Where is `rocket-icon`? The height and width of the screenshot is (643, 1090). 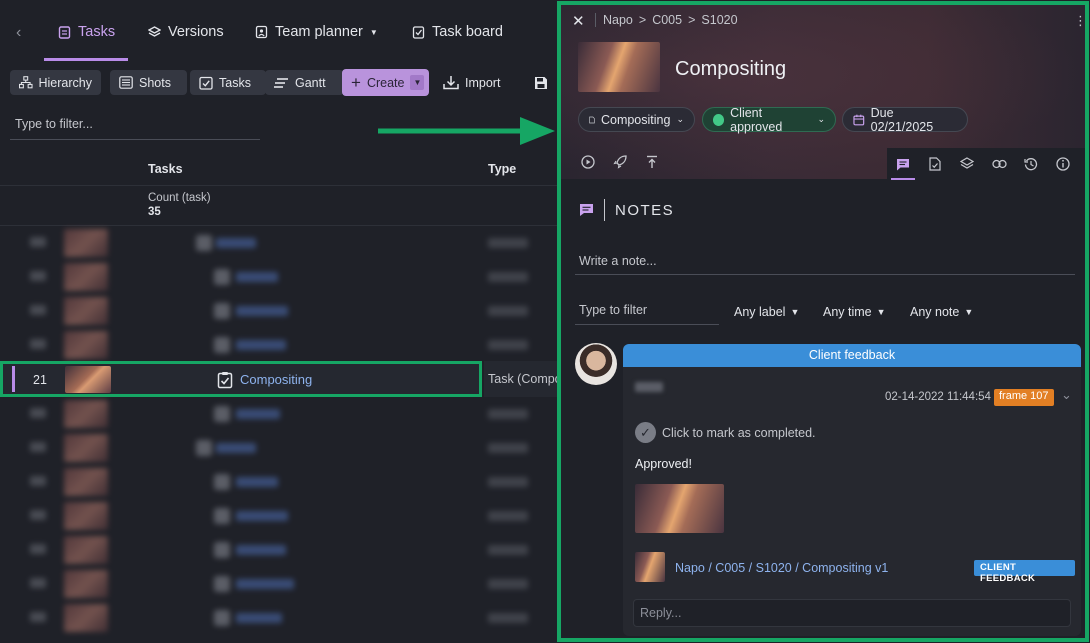 rocket-icon is located at coordinates (620, 162).